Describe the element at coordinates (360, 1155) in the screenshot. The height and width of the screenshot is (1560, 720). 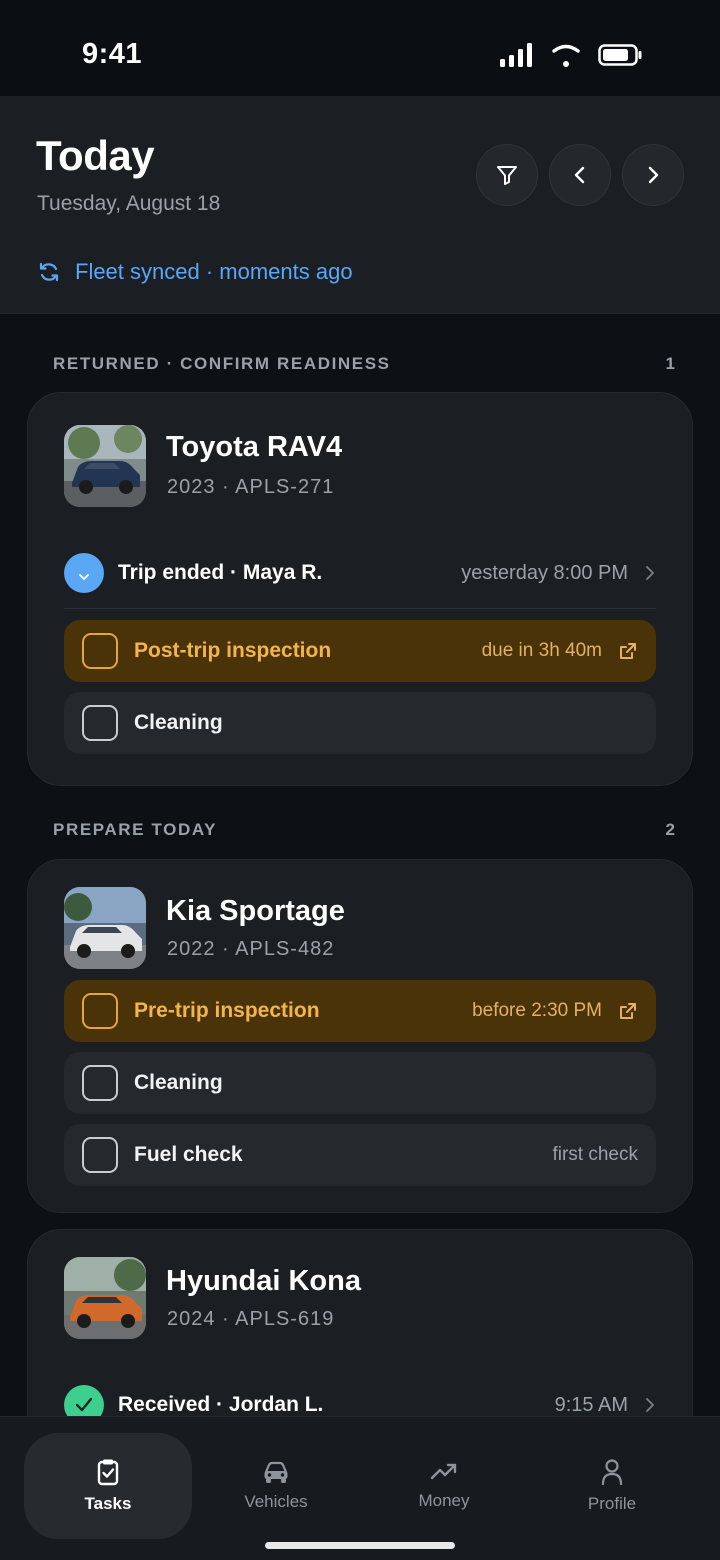
I see `task-fuel-check: Fuel check first check` at that location.